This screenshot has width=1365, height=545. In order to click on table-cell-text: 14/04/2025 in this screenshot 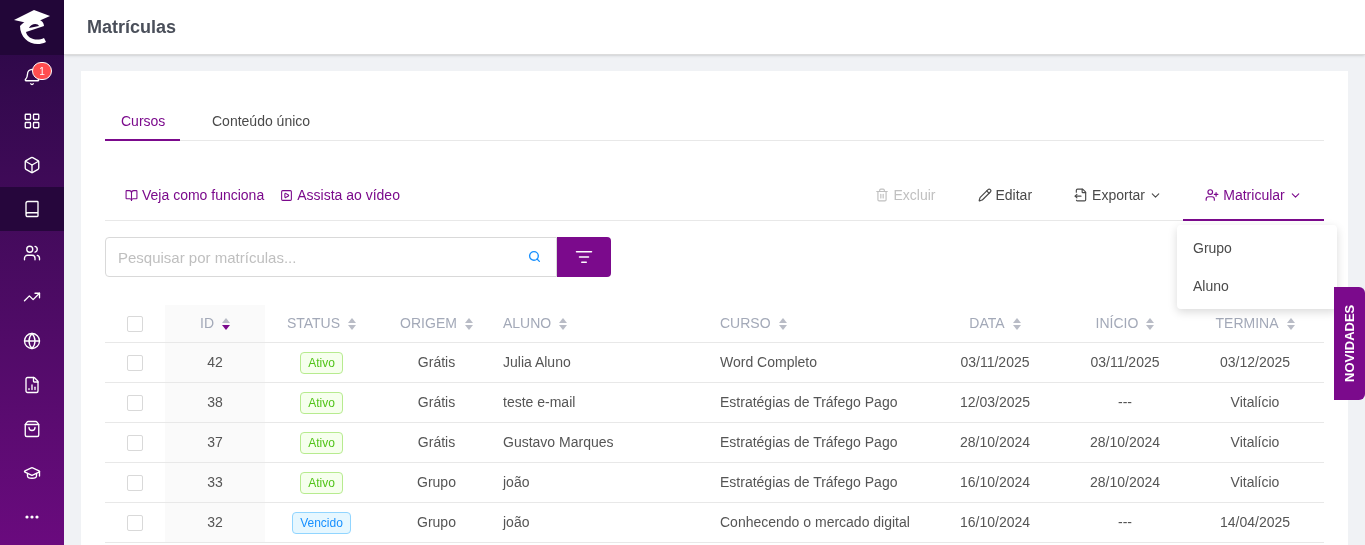, I will do `click(1255, 522)`.